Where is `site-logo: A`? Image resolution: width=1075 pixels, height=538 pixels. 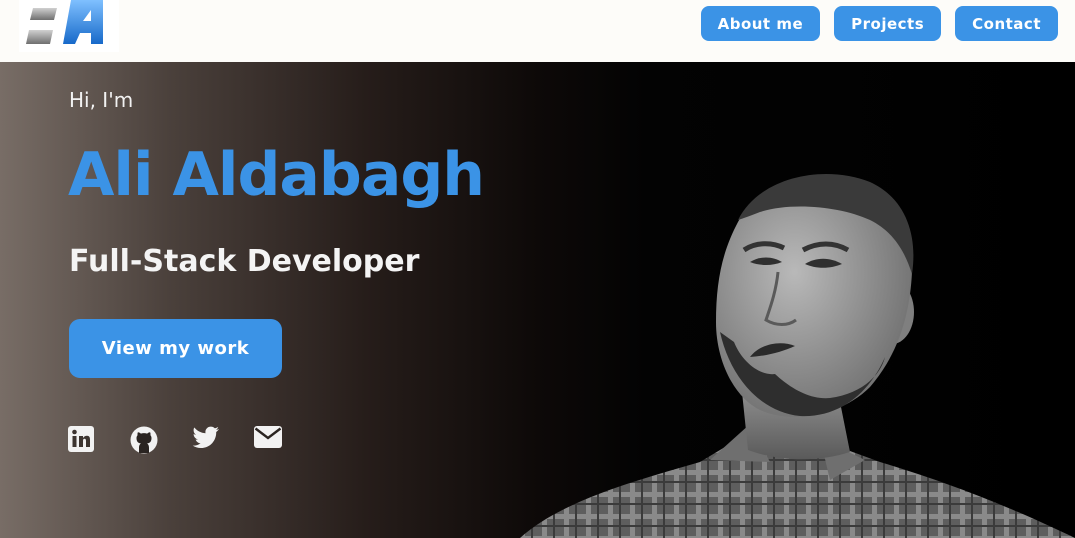 site-logo: A is located at coordinates (69, 26).